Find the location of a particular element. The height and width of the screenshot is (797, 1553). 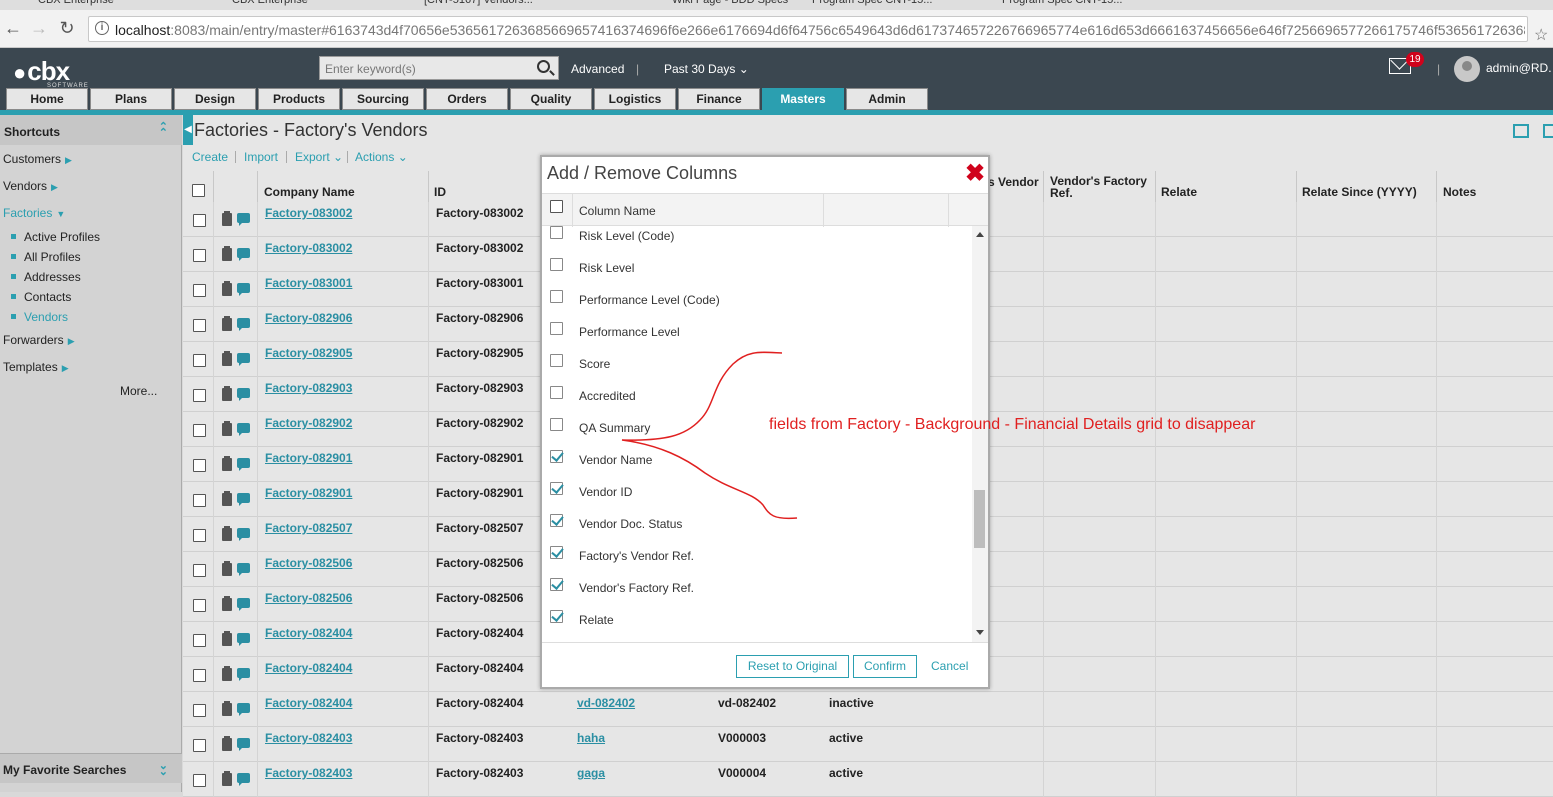

col-relate: Relate is located at coordinates (1179, 192).